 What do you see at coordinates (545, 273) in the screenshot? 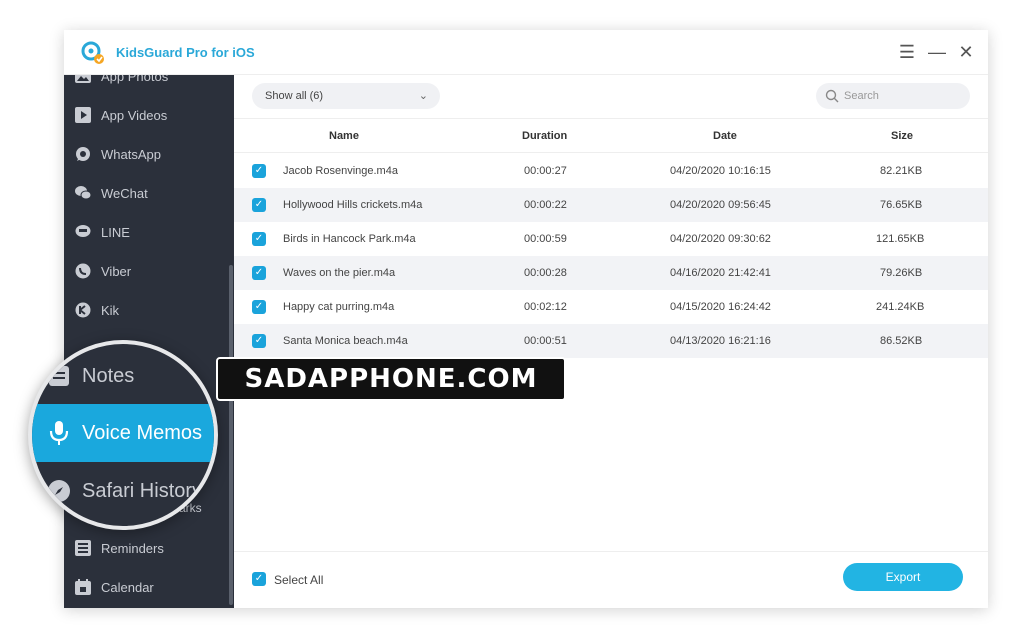
I see `file-duration: 00:00:28` at bounding box center [545, 273].